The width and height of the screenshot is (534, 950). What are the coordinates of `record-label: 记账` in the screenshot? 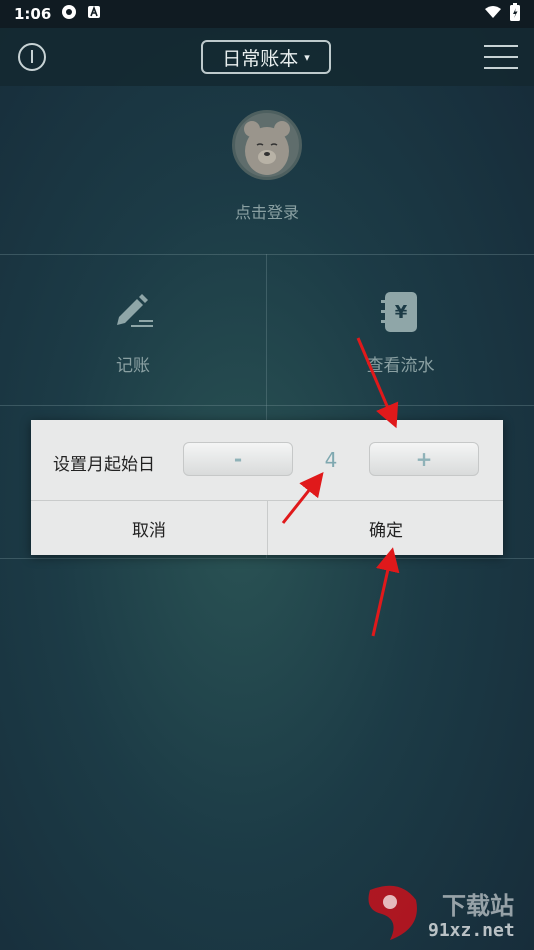 It's located at (133, 363).